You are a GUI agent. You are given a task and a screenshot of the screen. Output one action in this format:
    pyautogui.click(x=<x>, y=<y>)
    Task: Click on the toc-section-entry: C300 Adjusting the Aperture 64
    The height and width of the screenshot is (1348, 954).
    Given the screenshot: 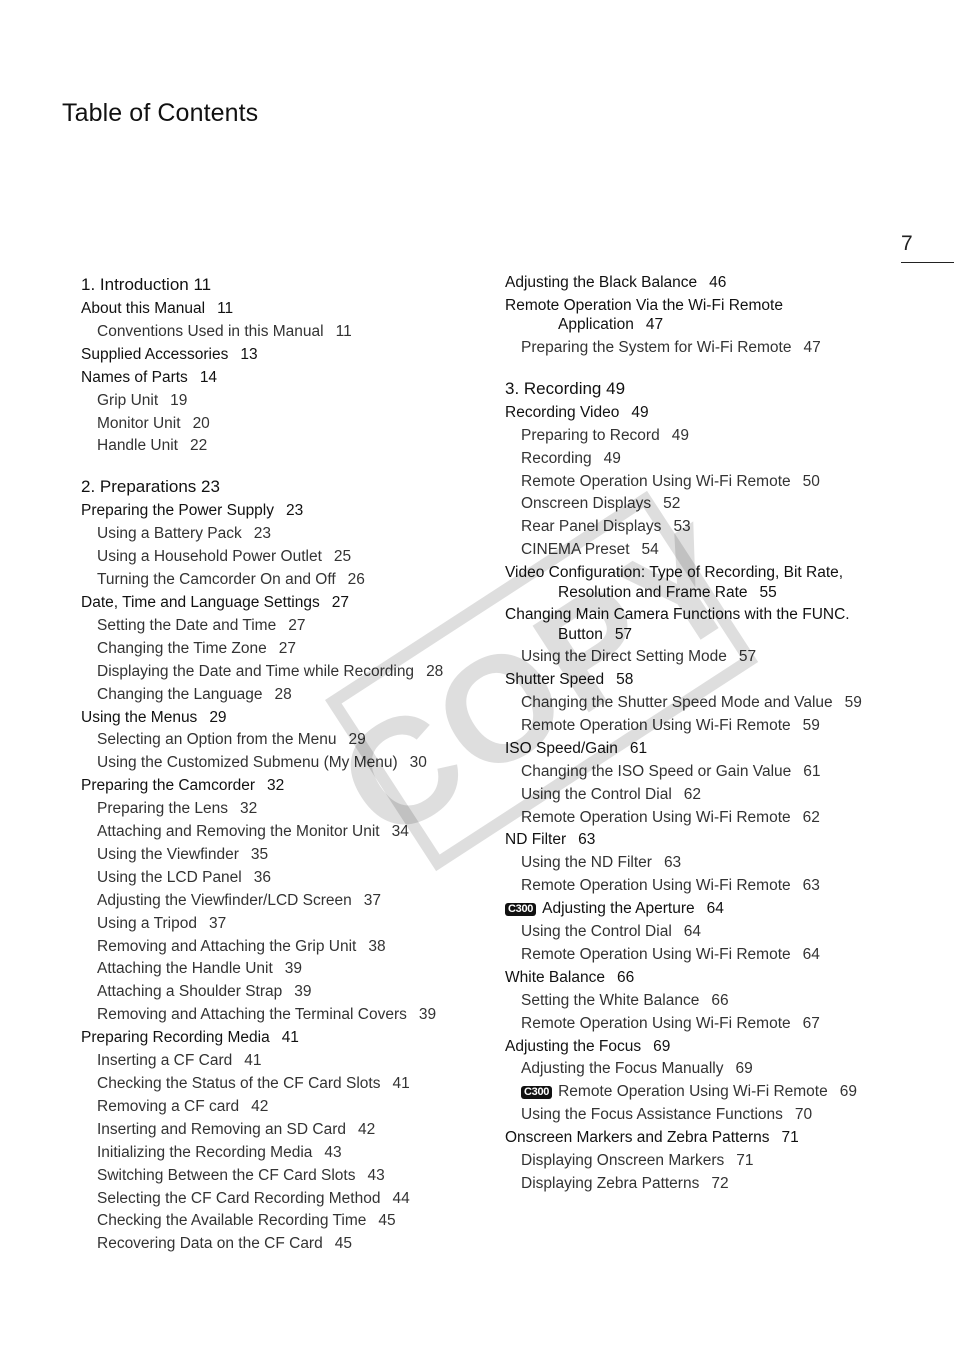 What is the action you would take?
    pyautogui.click(x=720, y=909)
    